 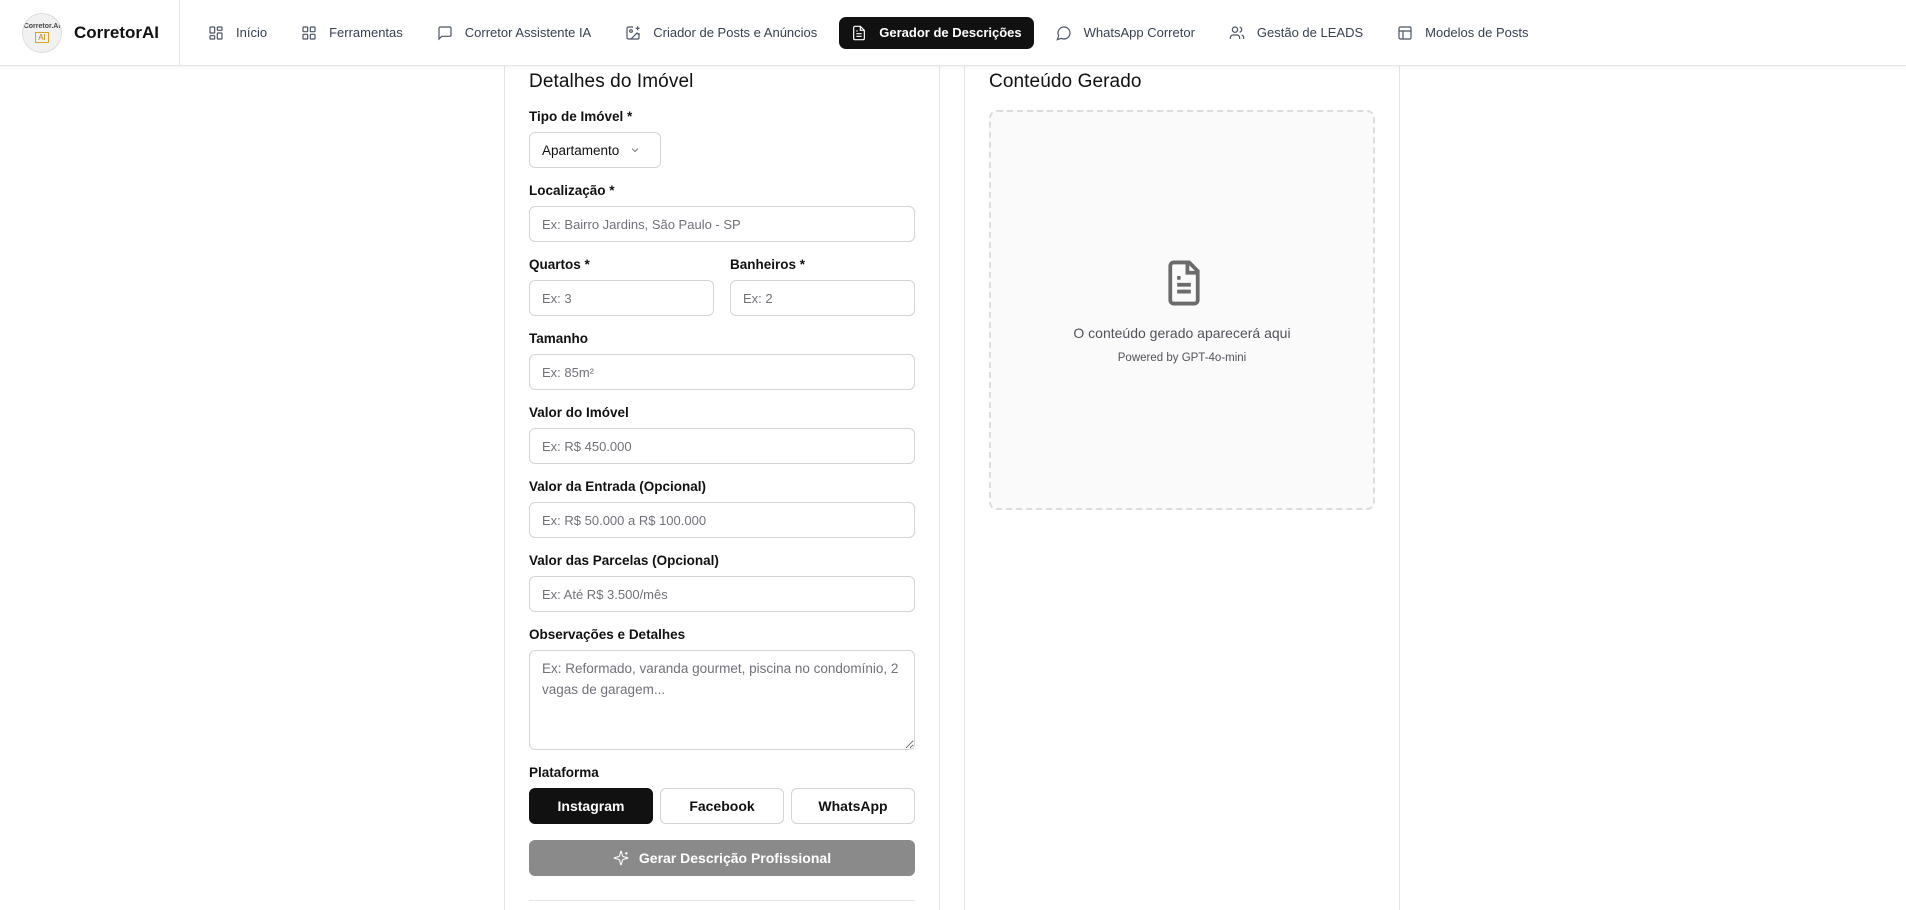 I want to click on nav-item-label: Gerador de Descrições, so click(x=950, y=32).